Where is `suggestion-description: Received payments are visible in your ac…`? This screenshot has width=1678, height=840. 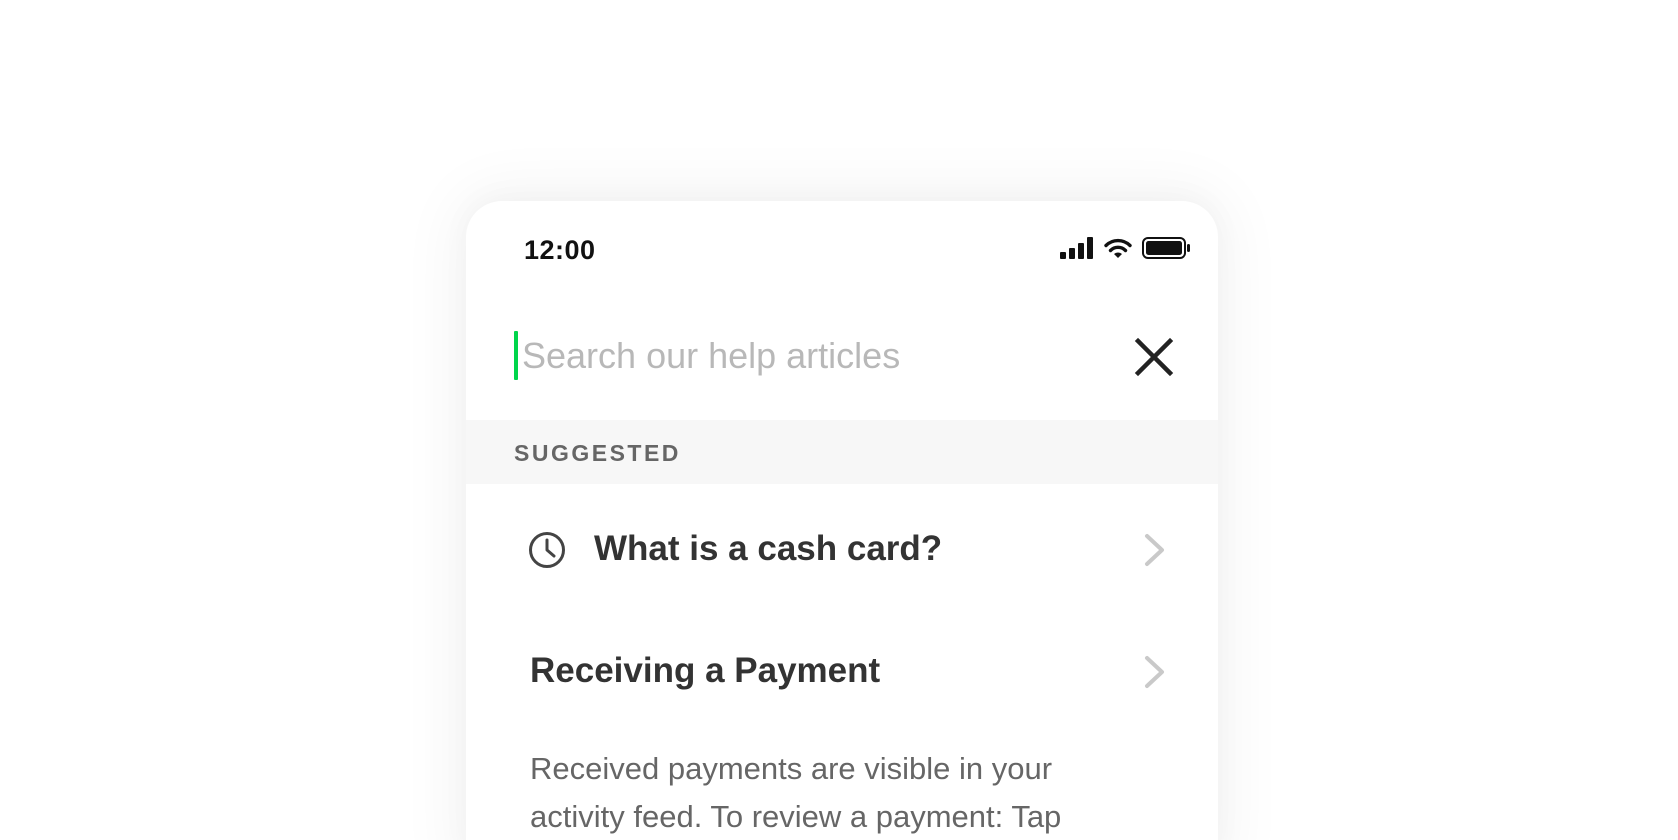
suggestion-description: Received payments are visible in your ac… is located at coordinates (796, 792).